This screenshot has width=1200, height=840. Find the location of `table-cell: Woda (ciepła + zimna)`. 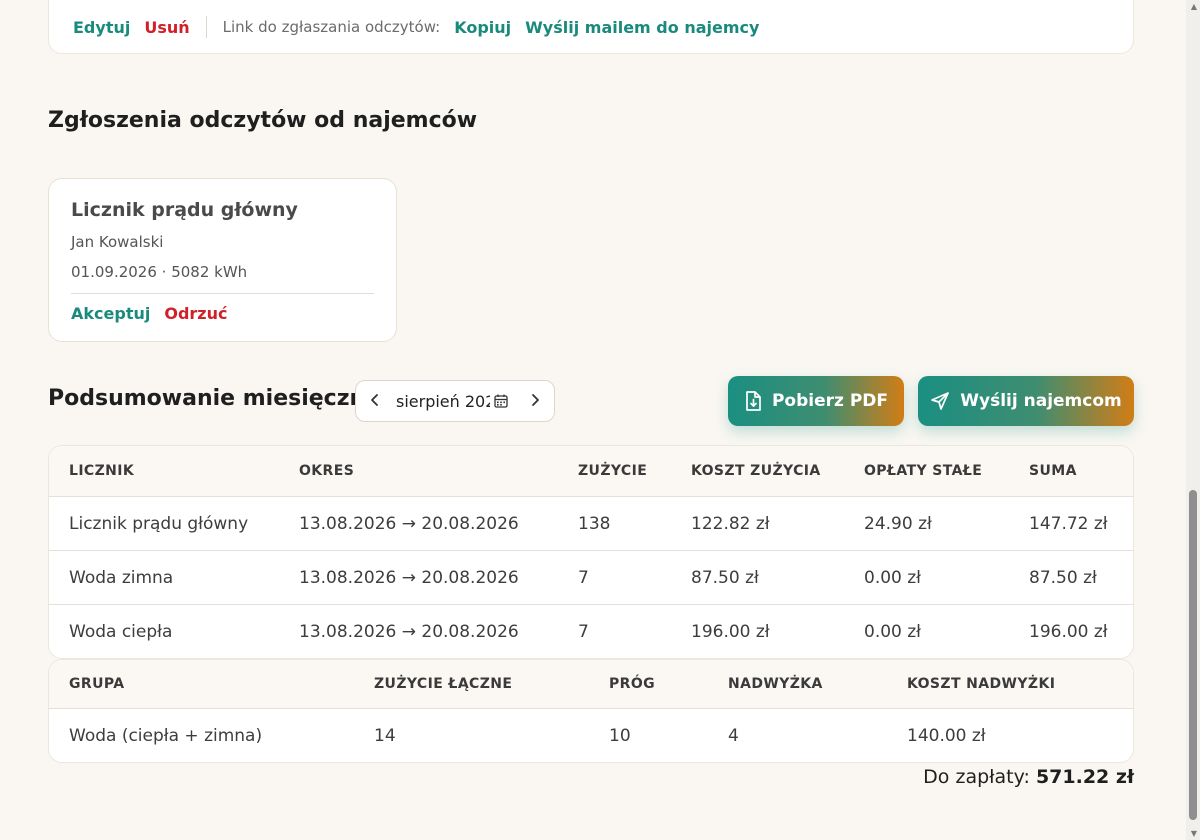

table-cell: Woda (ciepła + zimna) is located at coordinates (166, 736).